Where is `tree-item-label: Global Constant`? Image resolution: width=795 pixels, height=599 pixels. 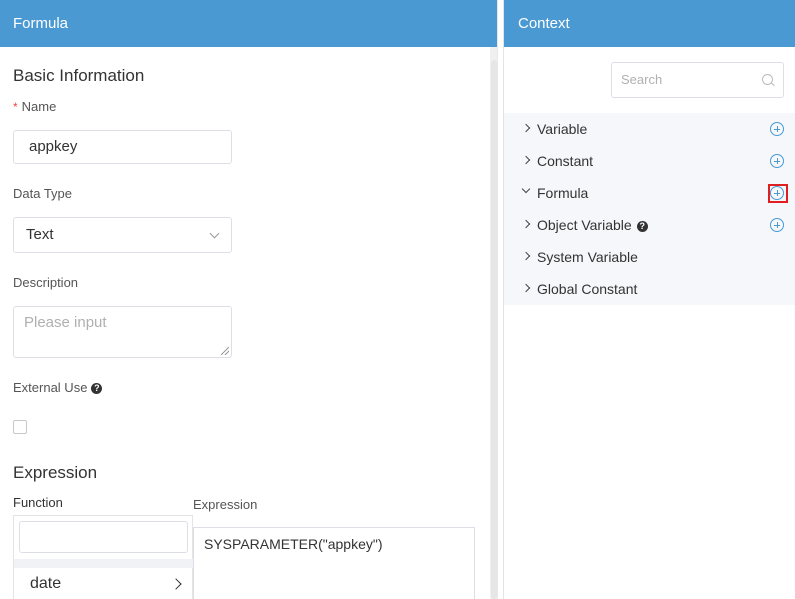 tree-item-label: Global Constant is located at coordinates (587, 289).